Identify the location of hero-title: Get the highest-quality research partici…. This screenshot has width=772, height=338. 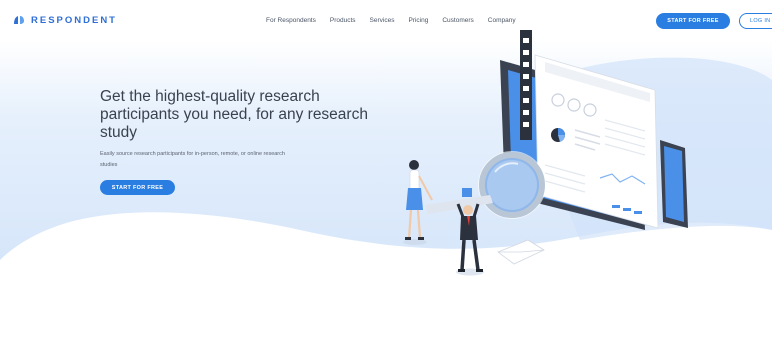
(234, 114).